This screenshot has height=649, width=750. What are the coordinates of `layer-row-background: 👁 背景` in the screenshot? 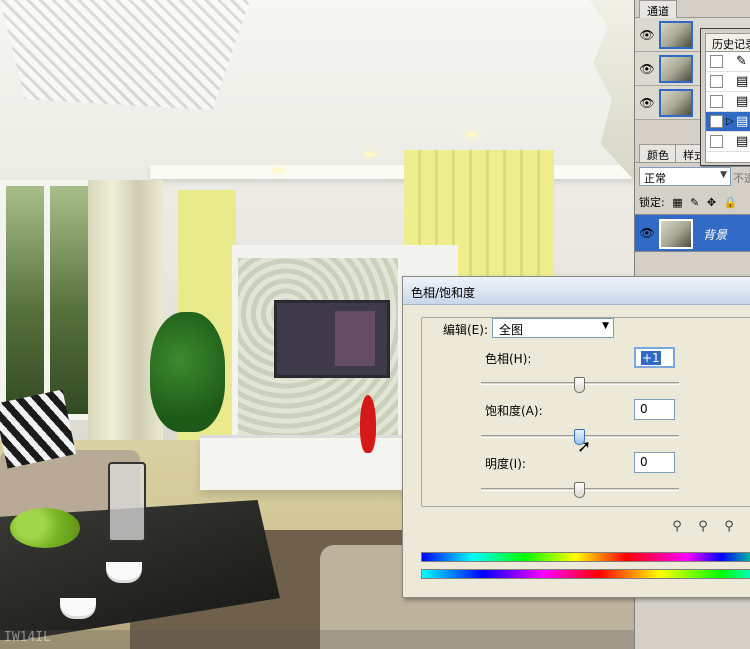 It's located at (692, 233).